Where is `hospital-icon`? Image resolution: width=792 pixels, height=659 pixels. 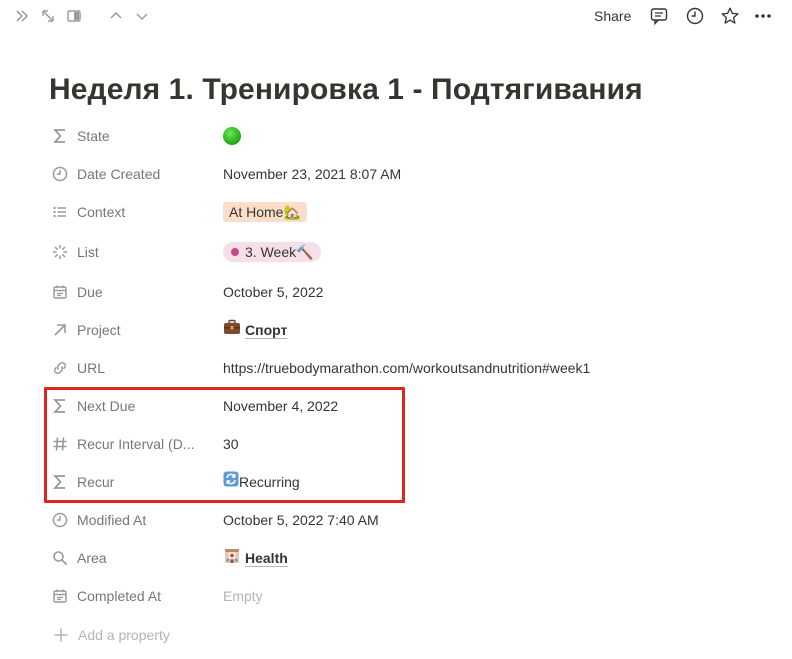
hospital-icon is located at coordinates (232, 558).